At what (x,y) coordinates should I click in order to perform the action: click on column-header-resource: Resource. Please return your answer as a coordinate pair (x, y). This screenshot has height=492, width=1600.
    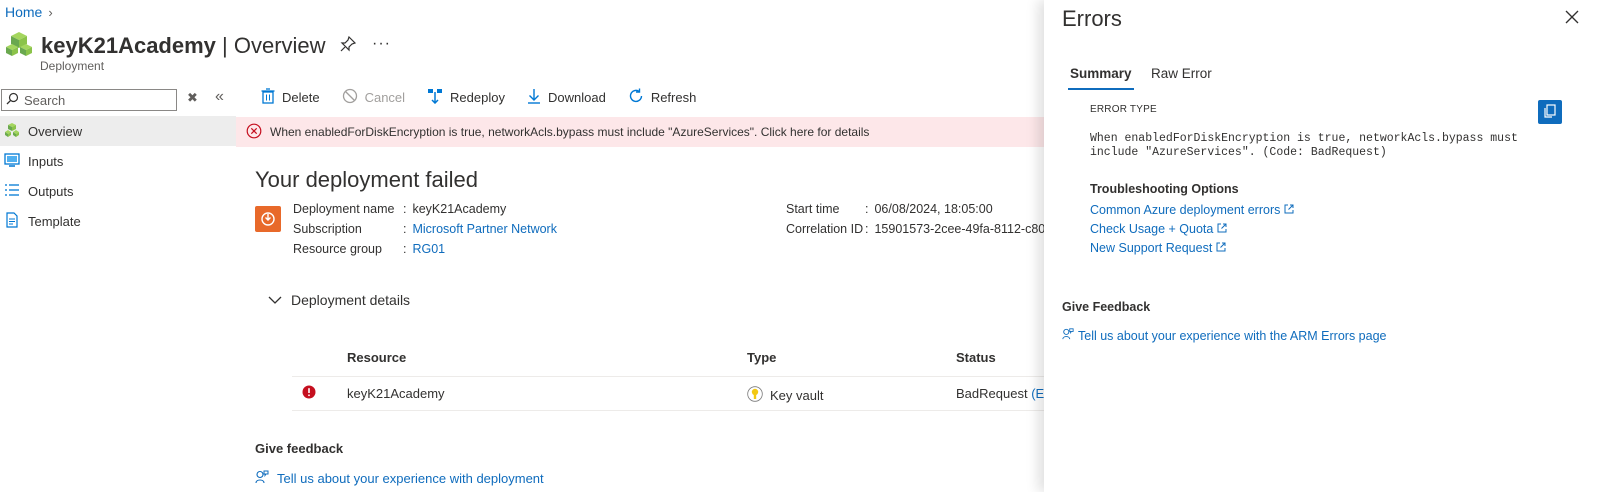
    Looking at the image, I should click on (376, 357).